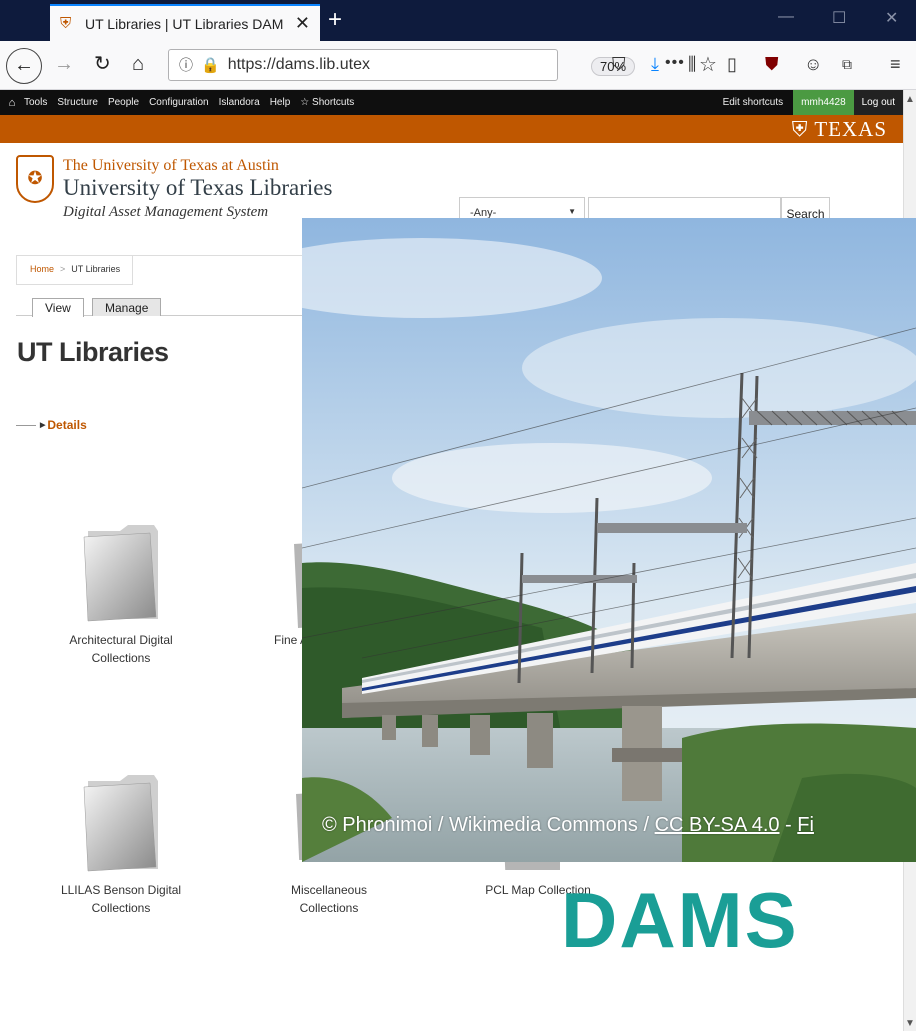  Describe the element at coordinates (102, 64) in the screenshot. I see `reload-icon: ↻` at that location.